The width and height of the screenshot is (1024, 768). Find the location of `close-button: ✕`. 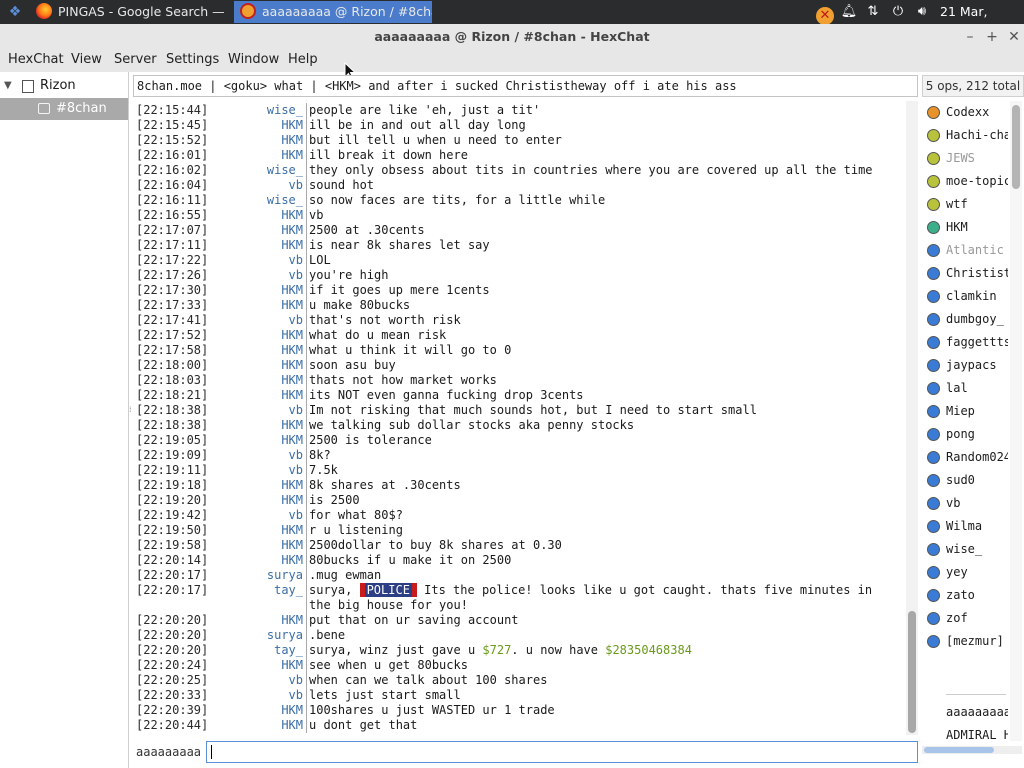

close-button: ✕ is located at coordinates (1014, 37).